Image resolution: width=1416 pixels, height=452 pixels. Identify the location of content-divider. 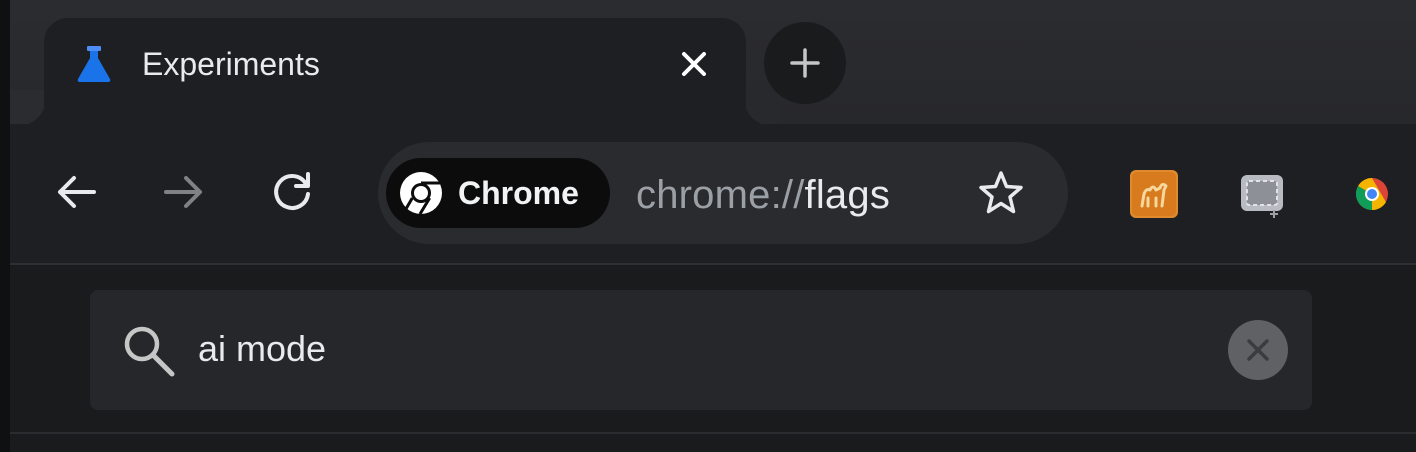
(713, 433).